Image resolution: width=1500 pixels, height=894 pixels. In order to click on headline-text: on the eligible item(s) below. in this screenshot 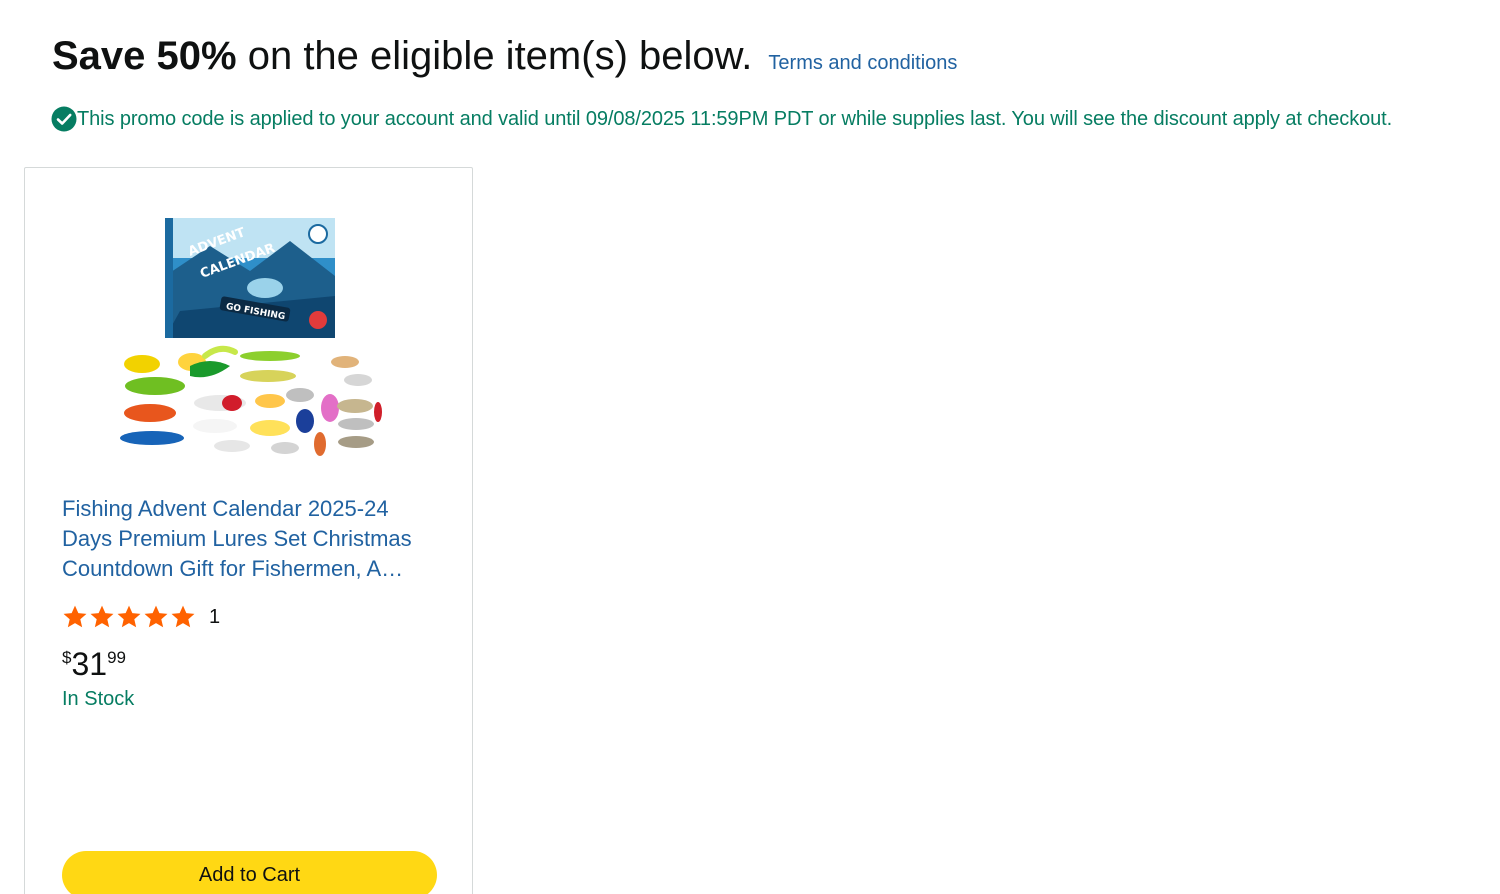, I will do `click(494, 56)`.